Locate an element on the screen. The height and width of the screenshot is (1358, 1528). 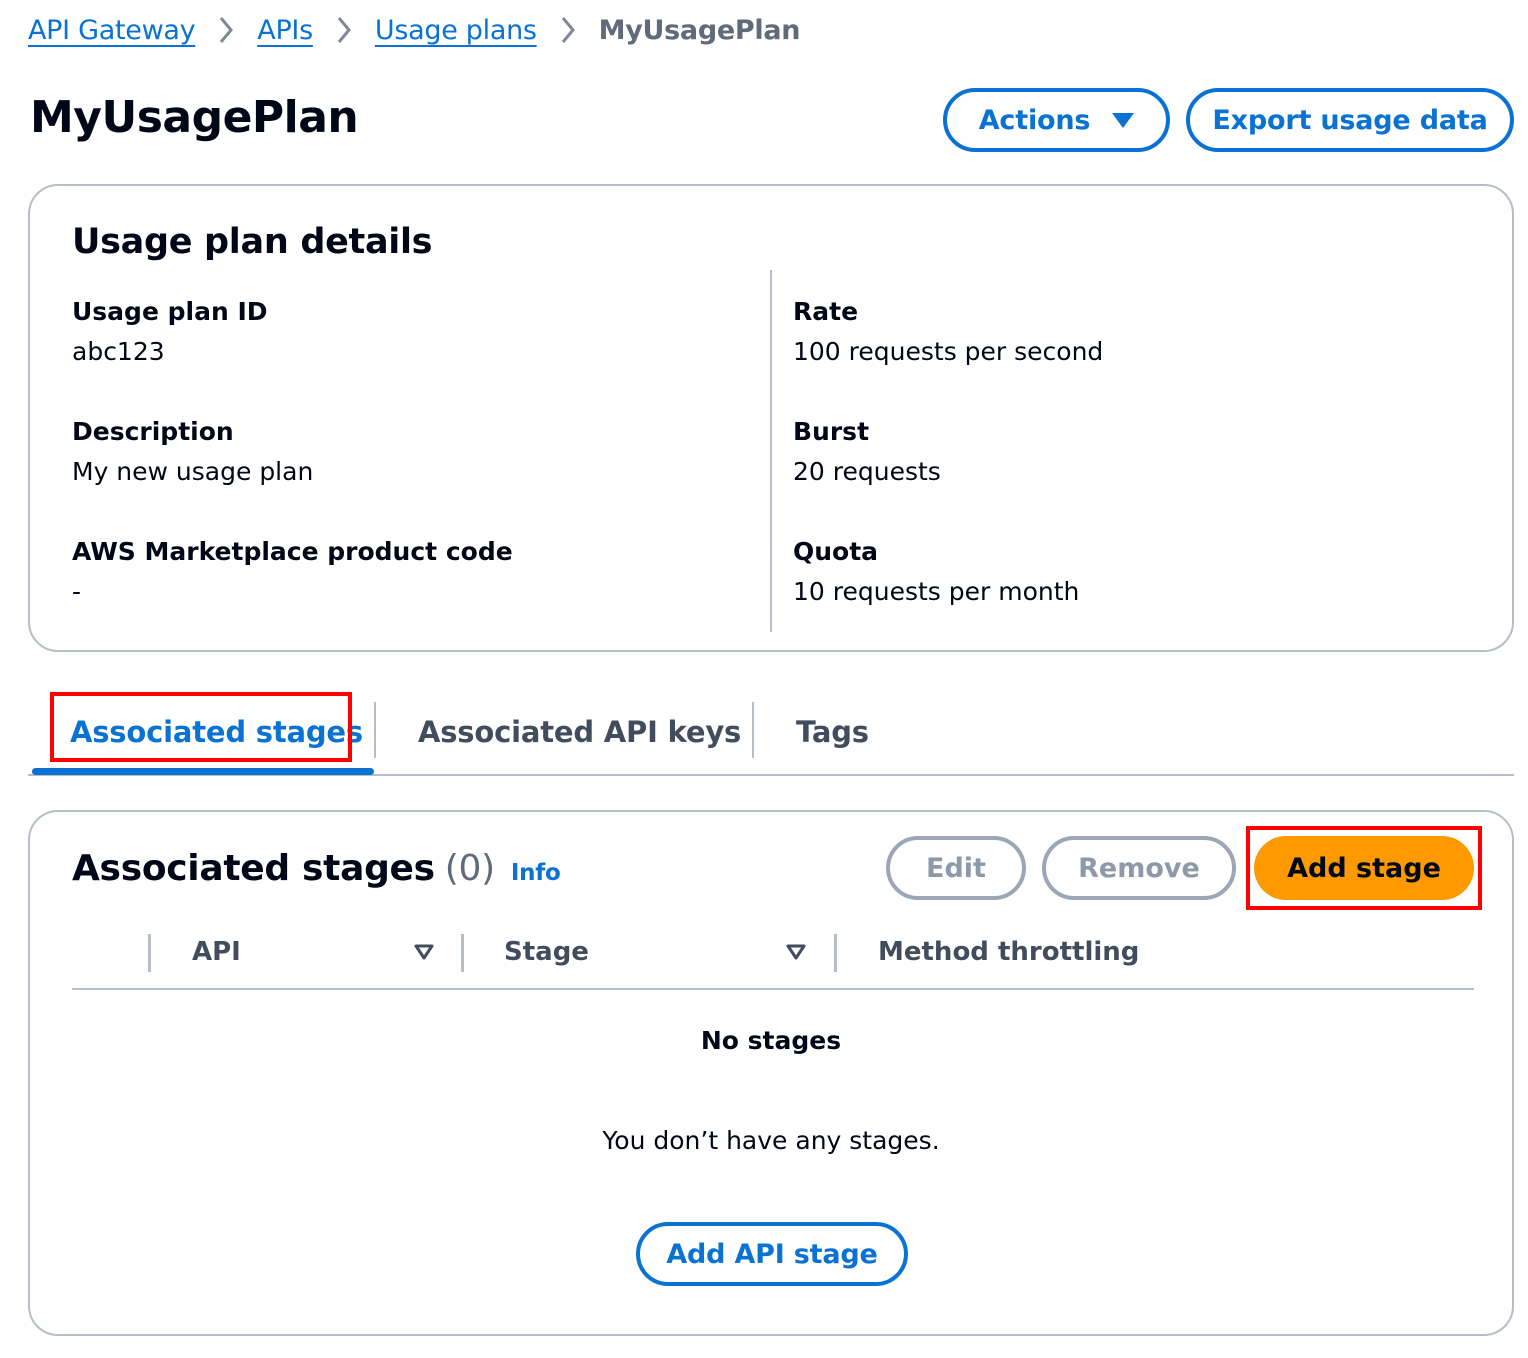
edit-button: Edit is located at coordinates (956, 868).